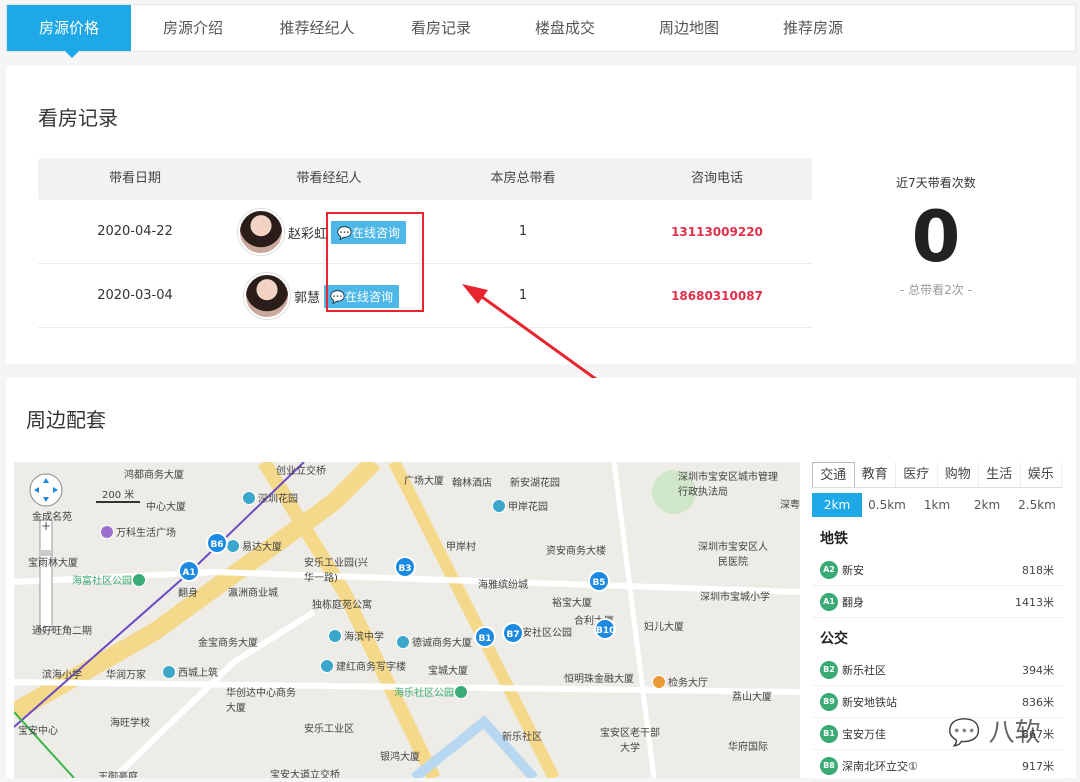 The height and width of the screenshot is (782, 1080). I want to click on map-poi: 荔山大厦, so click(752, 695).